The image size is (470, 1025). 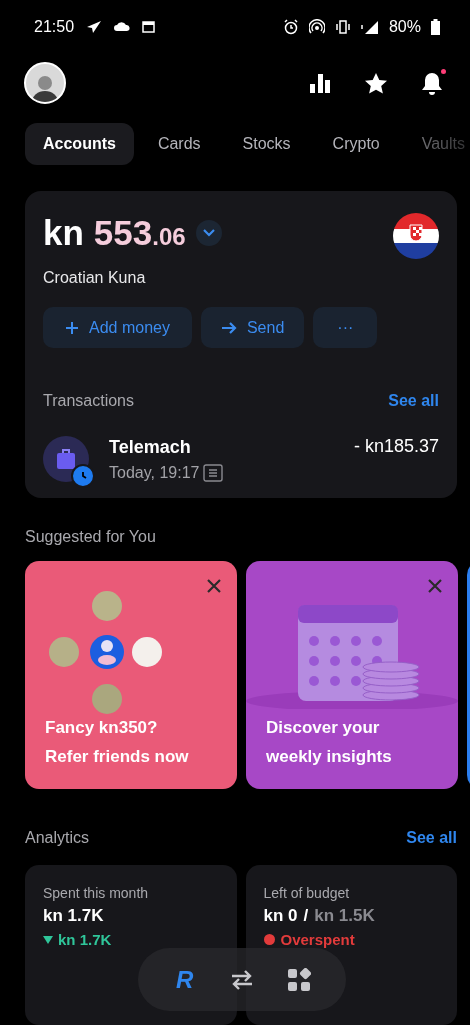 What do you see at coordinates (208, 233) in the screenshot?
I see `chevron-down-icon` at bounding box center [208, 233].